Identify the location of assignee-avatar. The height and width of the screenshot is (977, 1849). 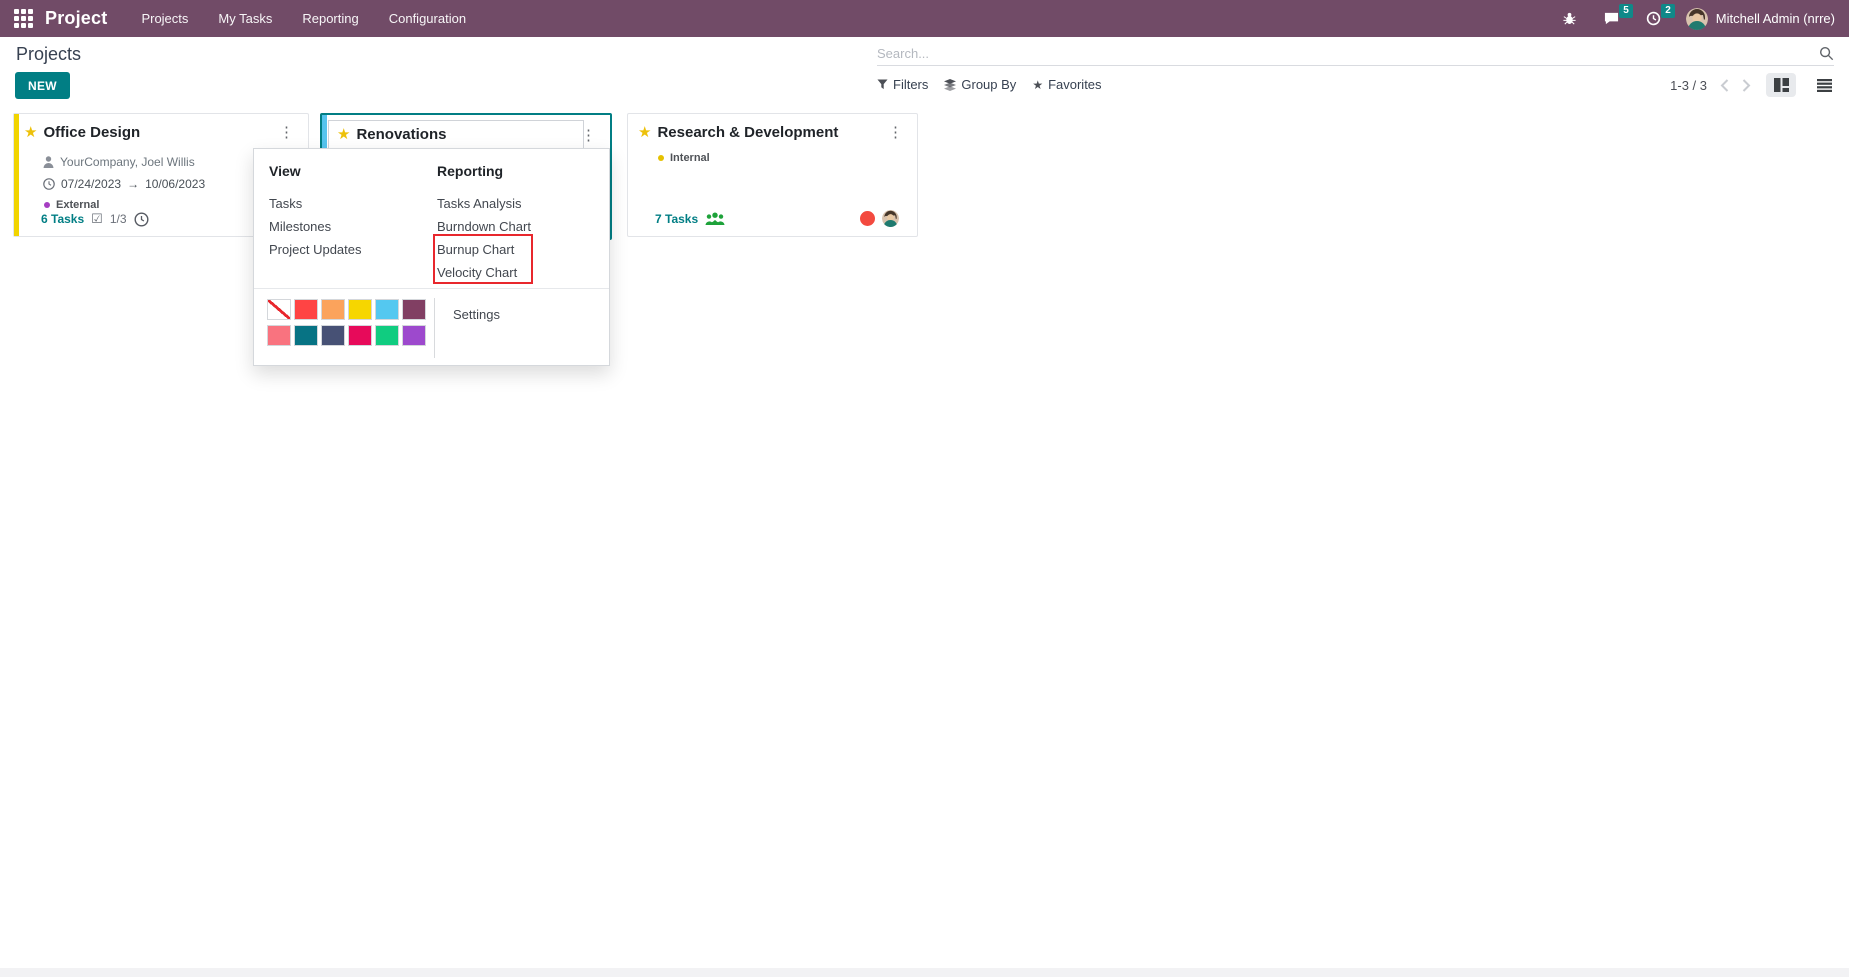
(890, 218).